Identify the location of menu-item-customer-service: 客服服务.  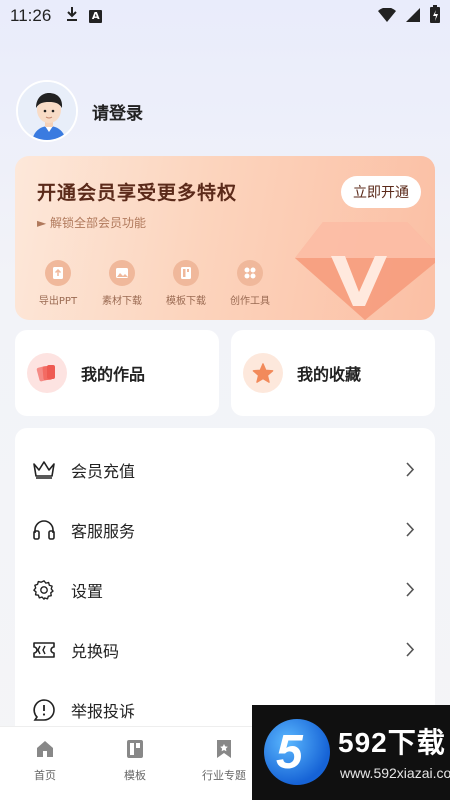
(225, 530).